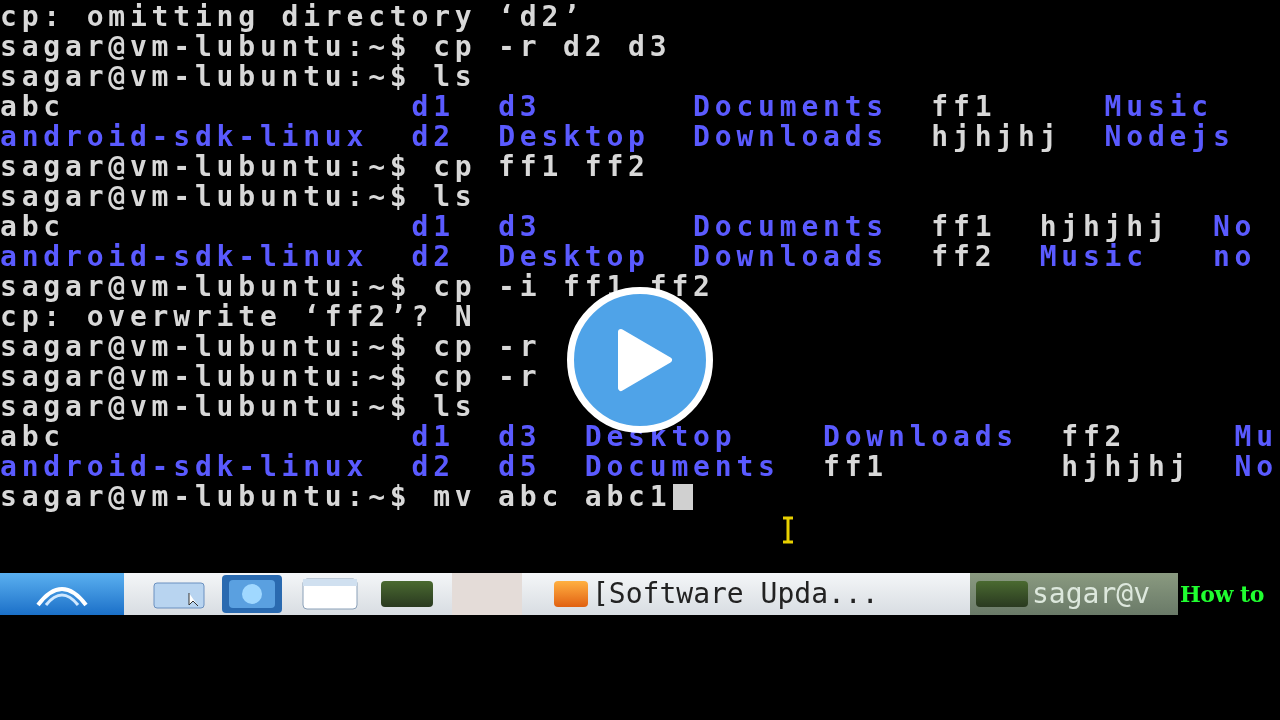 This screenshot has height=720, width=1280. I want to click on network-button, so click(252, 594).